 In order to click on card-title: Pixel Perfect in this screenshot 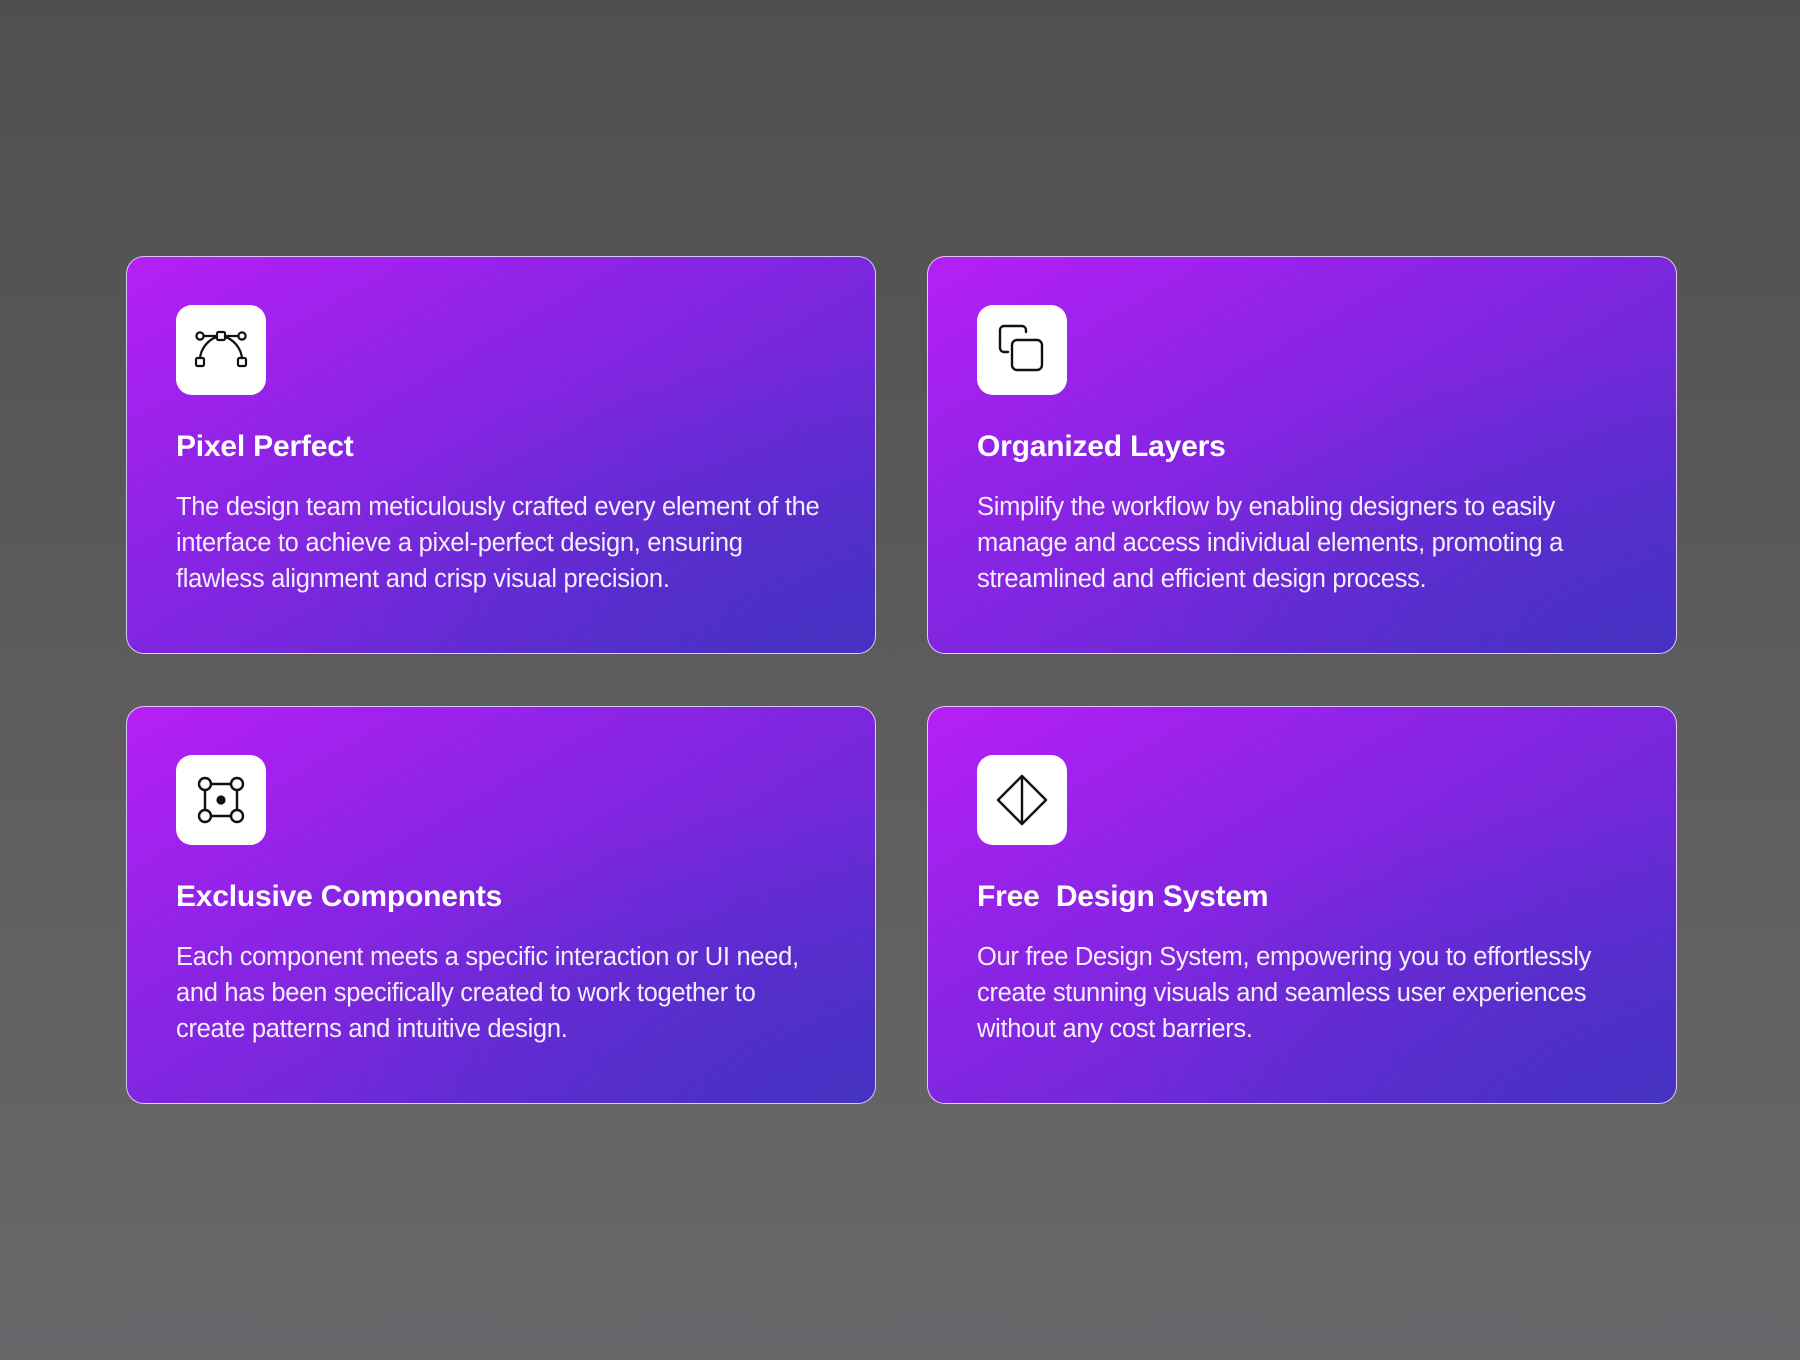, I will do `click(265, 446)`.